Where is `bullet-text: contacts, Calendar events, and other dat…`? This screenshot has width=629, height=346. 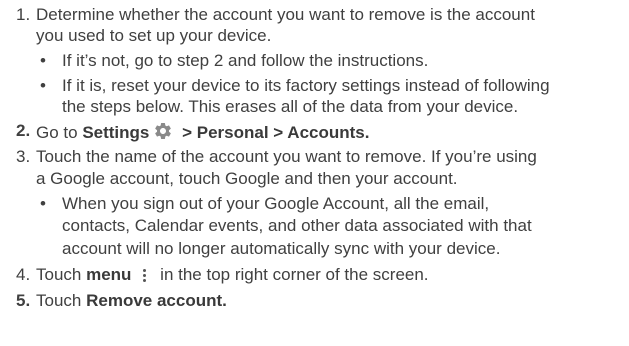 bullet-text: contacts, Calendar events, and other dat… is located at coordinates (297, 225).